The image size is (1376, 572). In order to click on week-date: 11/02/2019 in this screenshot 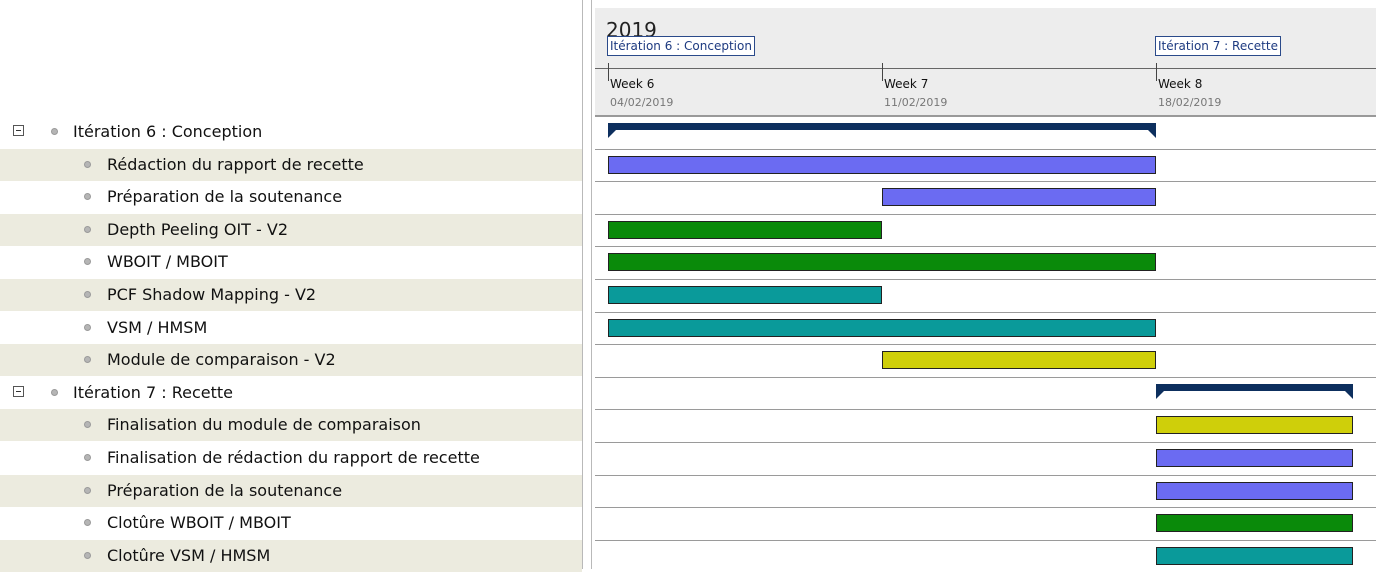, I will do `click(916, 102)`.